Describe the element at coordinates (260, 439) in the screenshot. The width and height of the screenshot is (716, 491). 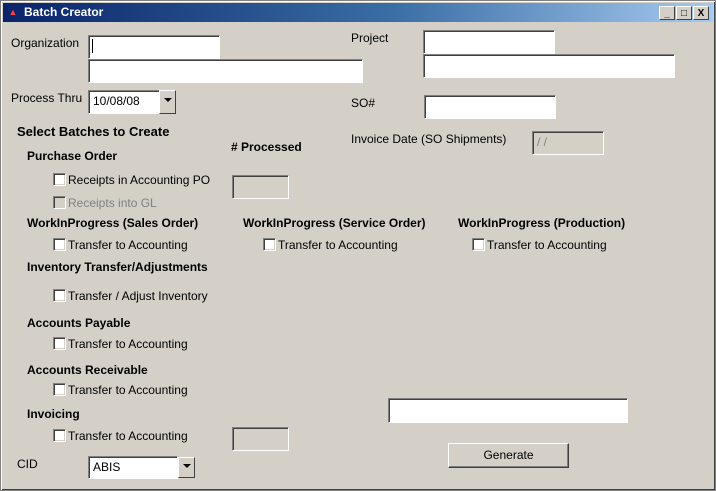
I see `processed-invoicing-count` at that location.